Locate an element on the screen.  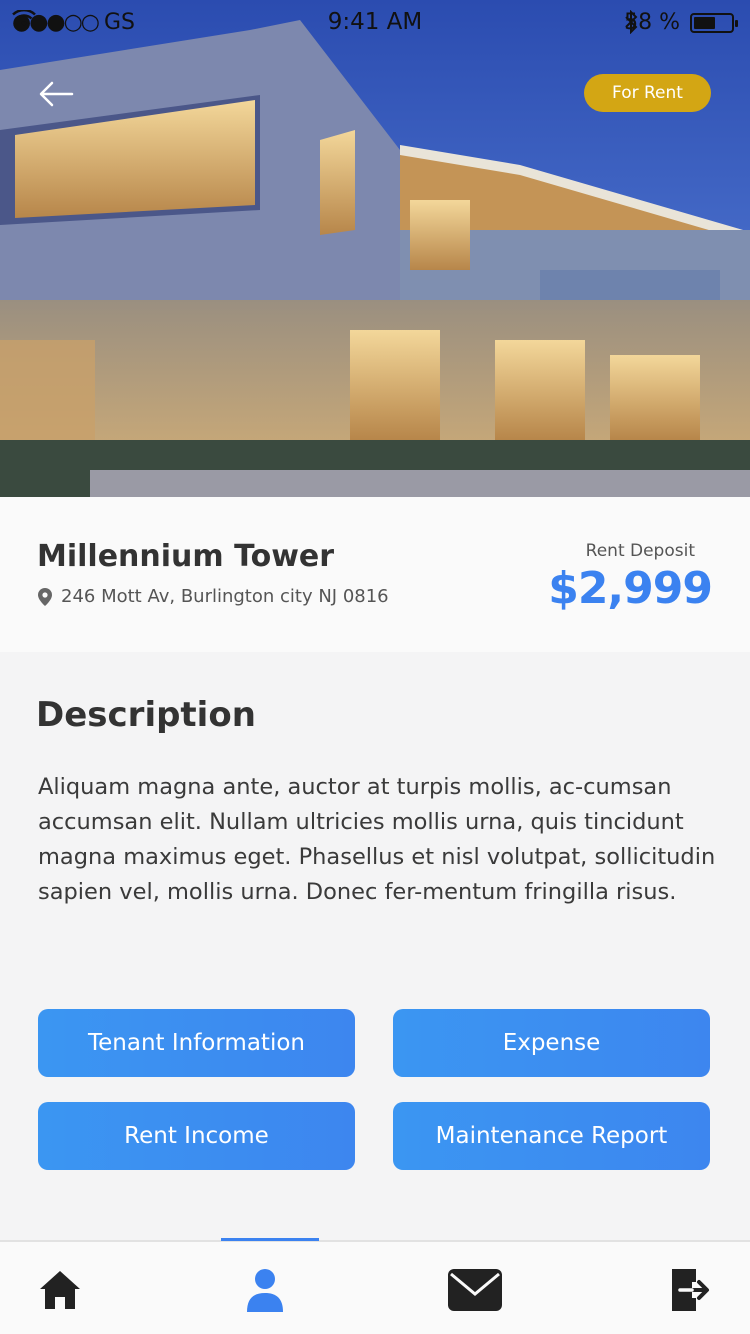
description-heading: Description is located at coordinates (146, 715).